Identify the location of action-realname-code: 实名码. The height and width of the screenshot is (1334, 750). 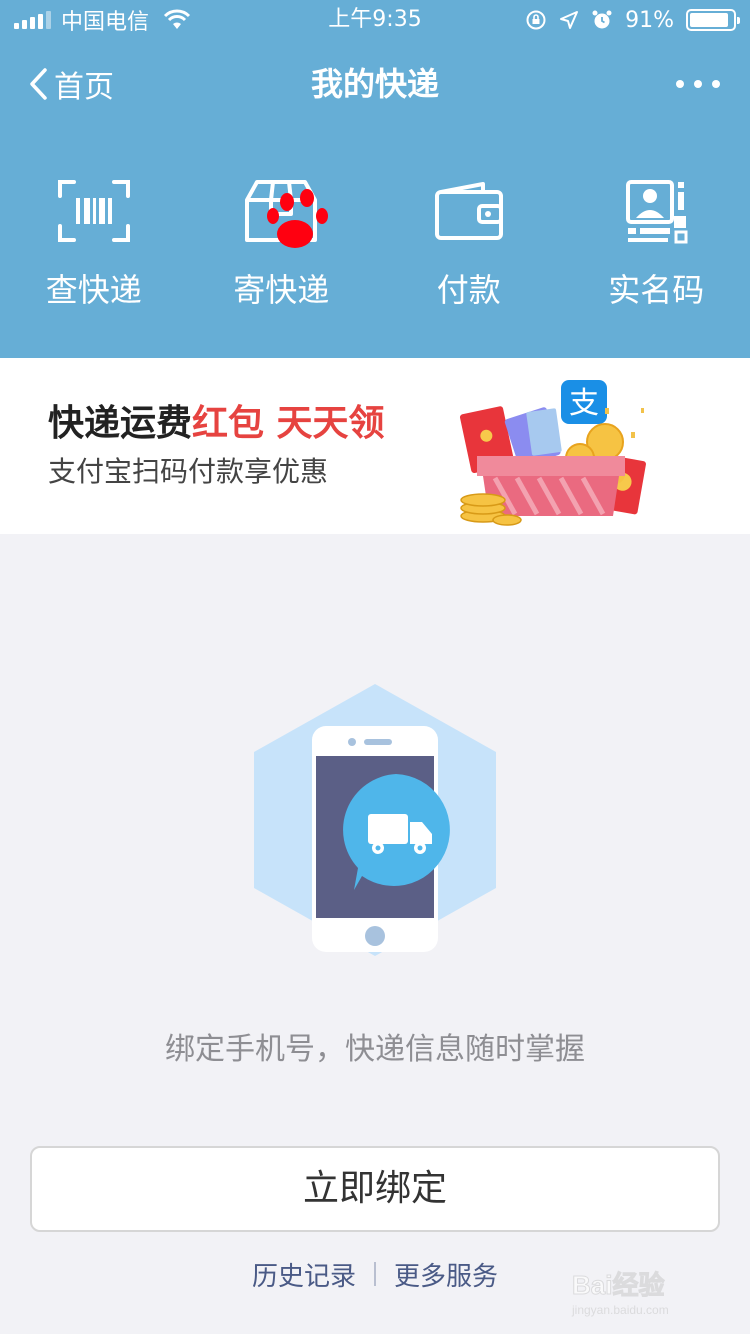
(656, 240).